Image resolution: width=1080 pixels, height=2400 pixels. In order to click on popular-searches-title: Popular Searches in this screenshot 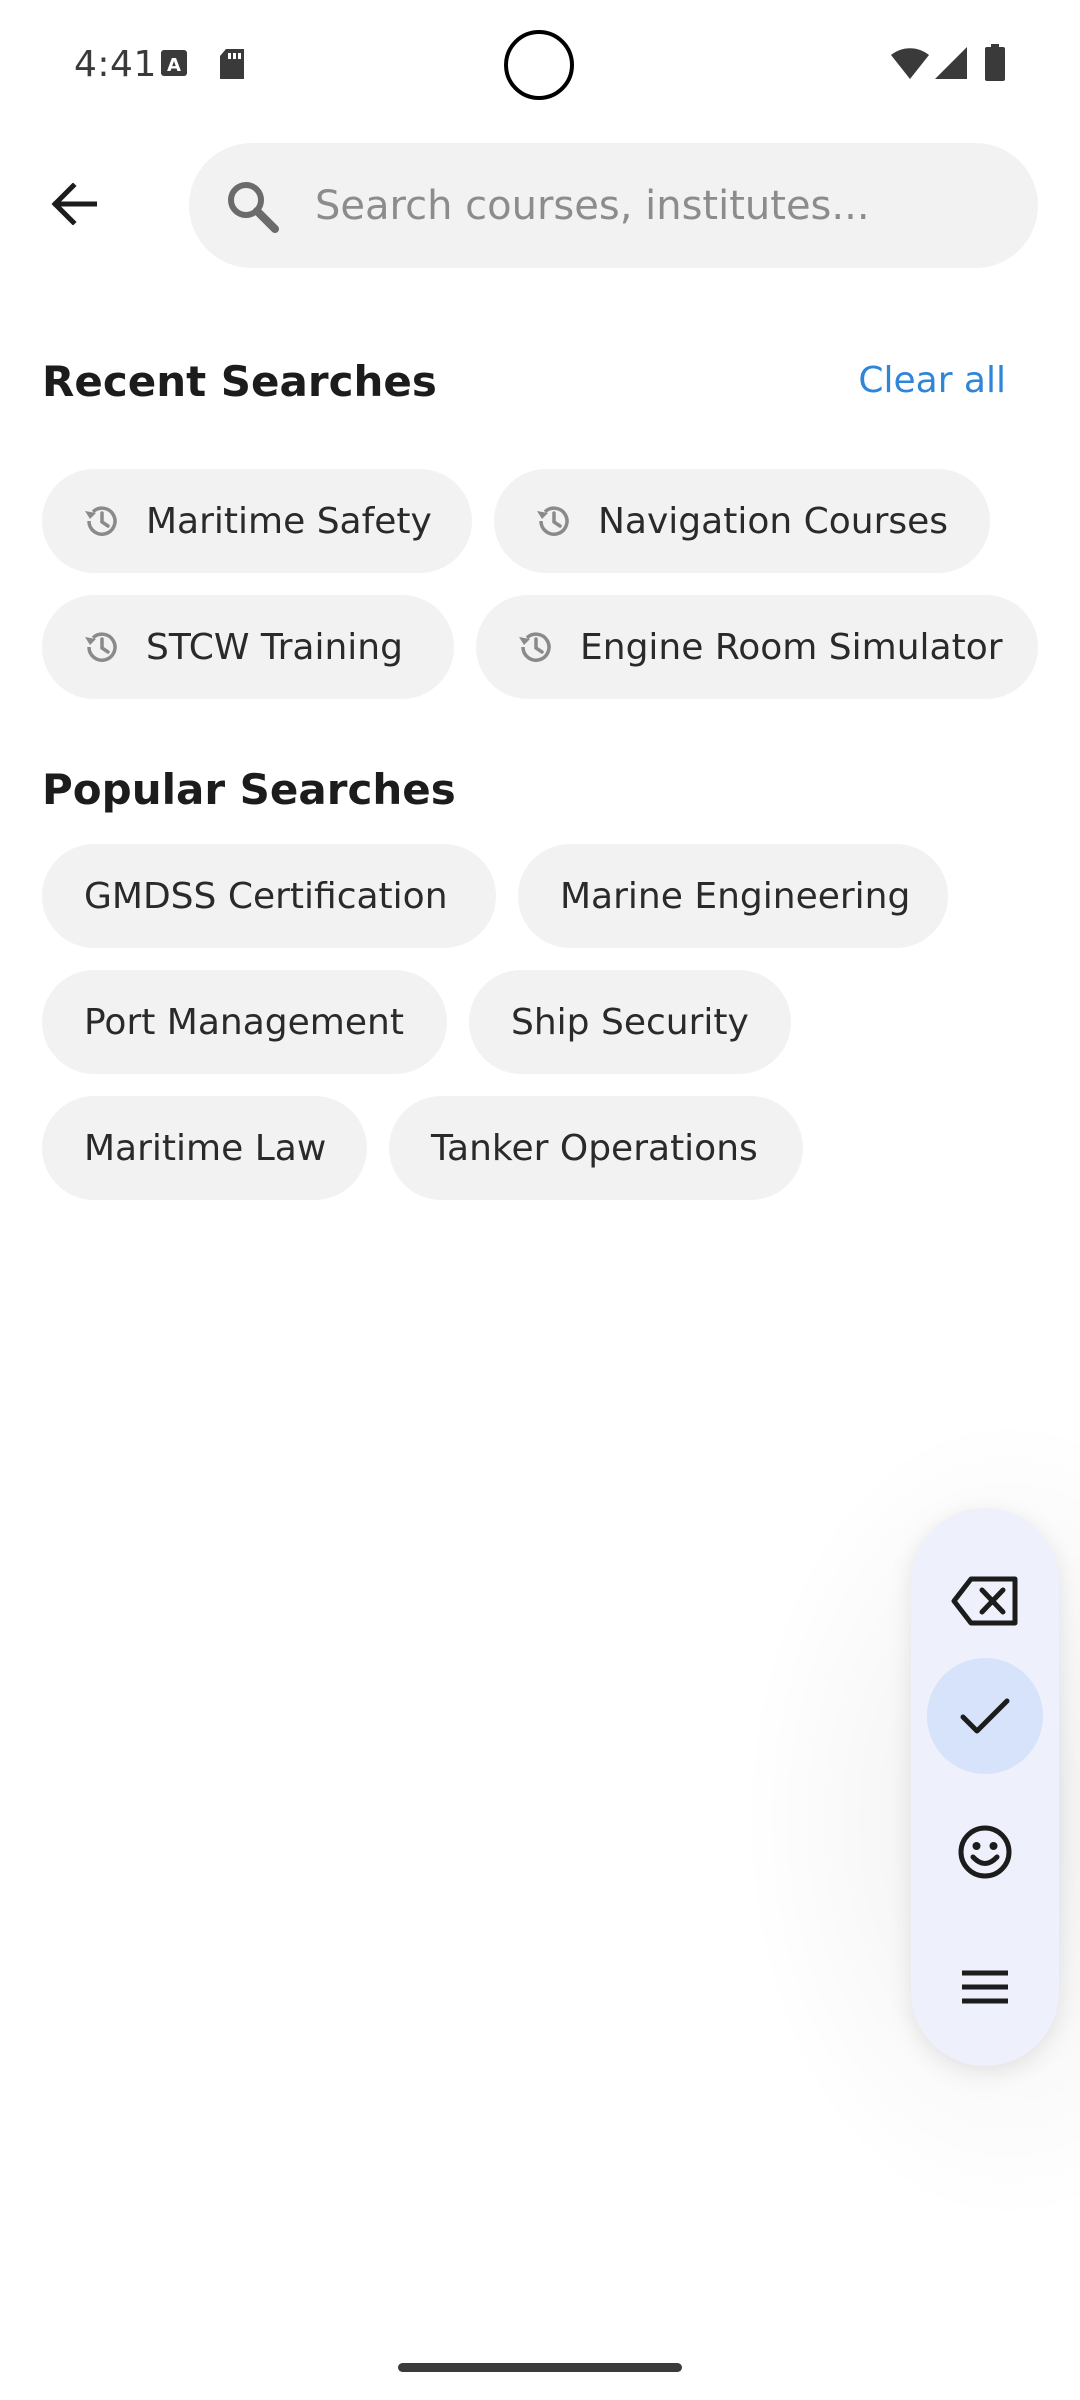, I will do `click(249, 789)`.